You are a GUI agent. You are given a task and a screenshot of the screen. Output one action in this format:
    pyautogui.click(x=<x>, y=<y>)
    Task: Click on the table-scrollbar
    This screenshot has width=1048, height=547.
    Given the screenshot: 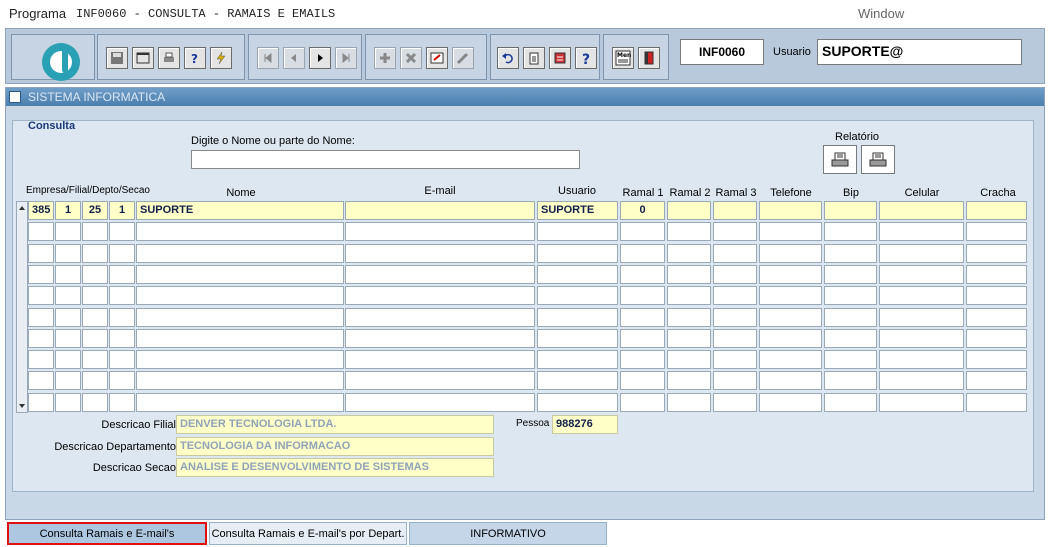 What is the action you would take?
    pyautogui.click(x=22, y=307)
    